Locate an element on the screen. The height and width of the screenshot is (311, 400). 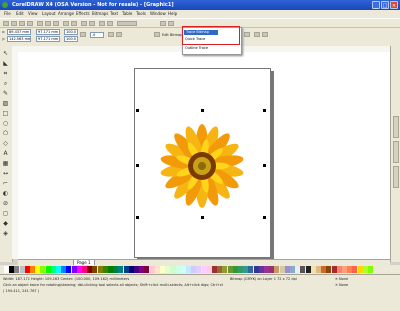
polygon-tool-icon: ⬠ is located at coordinates (5, 133).